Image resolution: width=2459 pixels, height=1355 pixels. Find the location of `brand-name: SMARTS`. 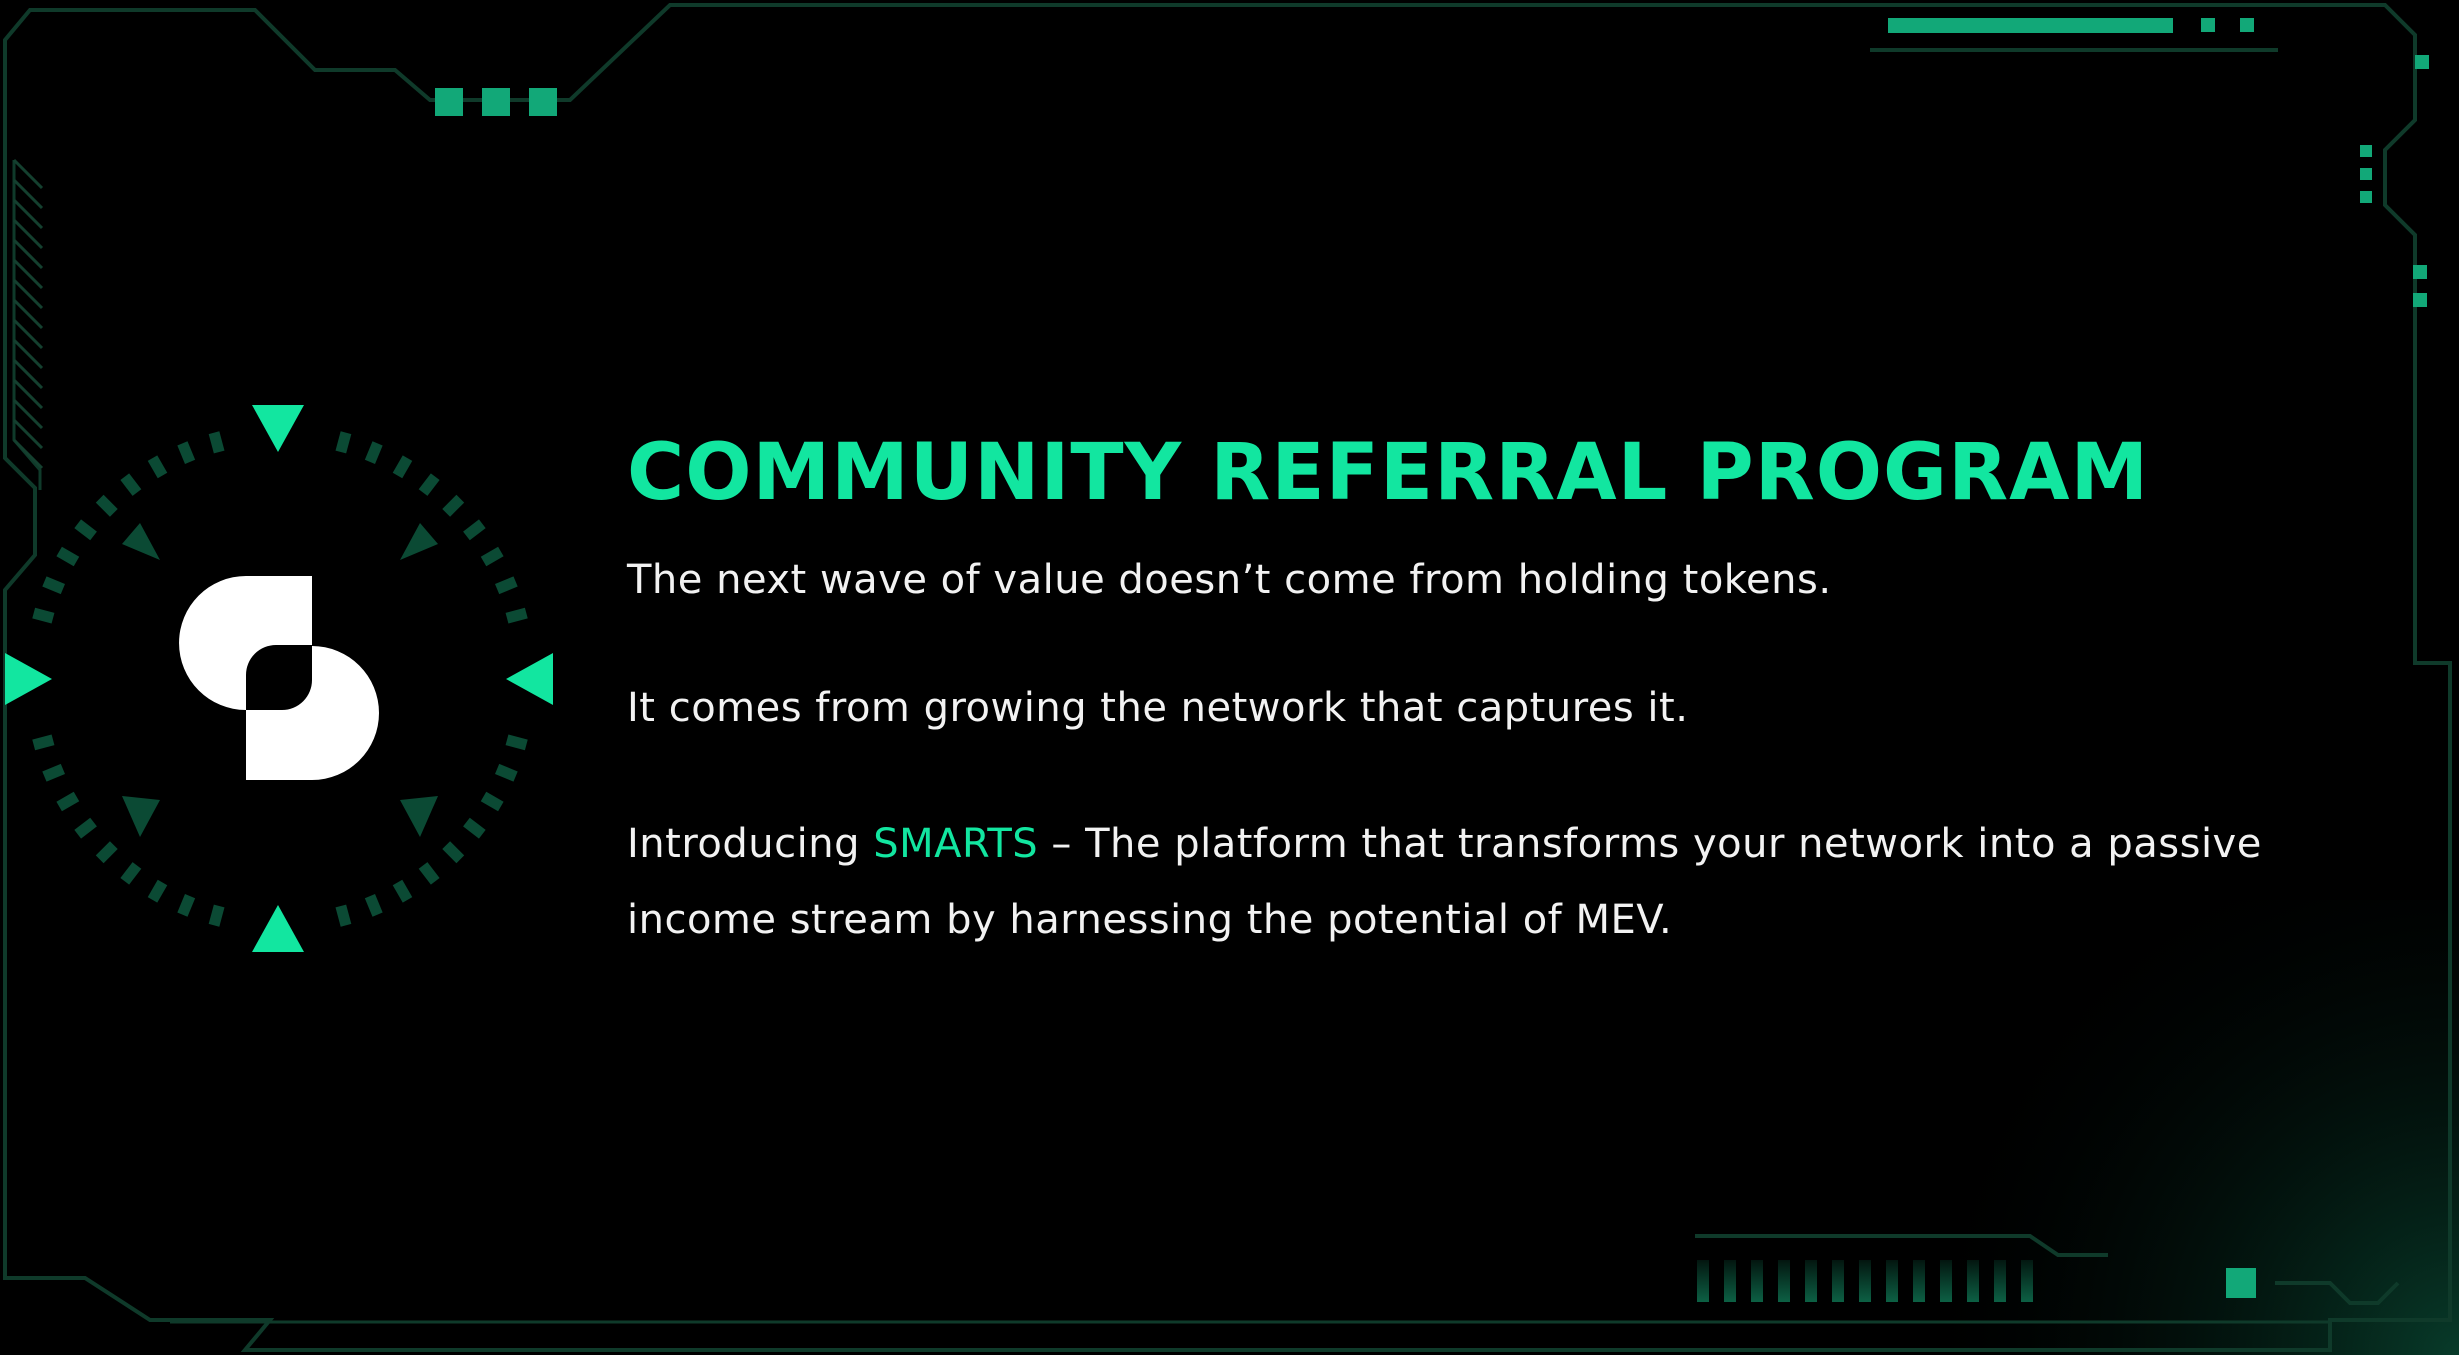

brand-name: SMARTS is located at coordinates (956, 844).